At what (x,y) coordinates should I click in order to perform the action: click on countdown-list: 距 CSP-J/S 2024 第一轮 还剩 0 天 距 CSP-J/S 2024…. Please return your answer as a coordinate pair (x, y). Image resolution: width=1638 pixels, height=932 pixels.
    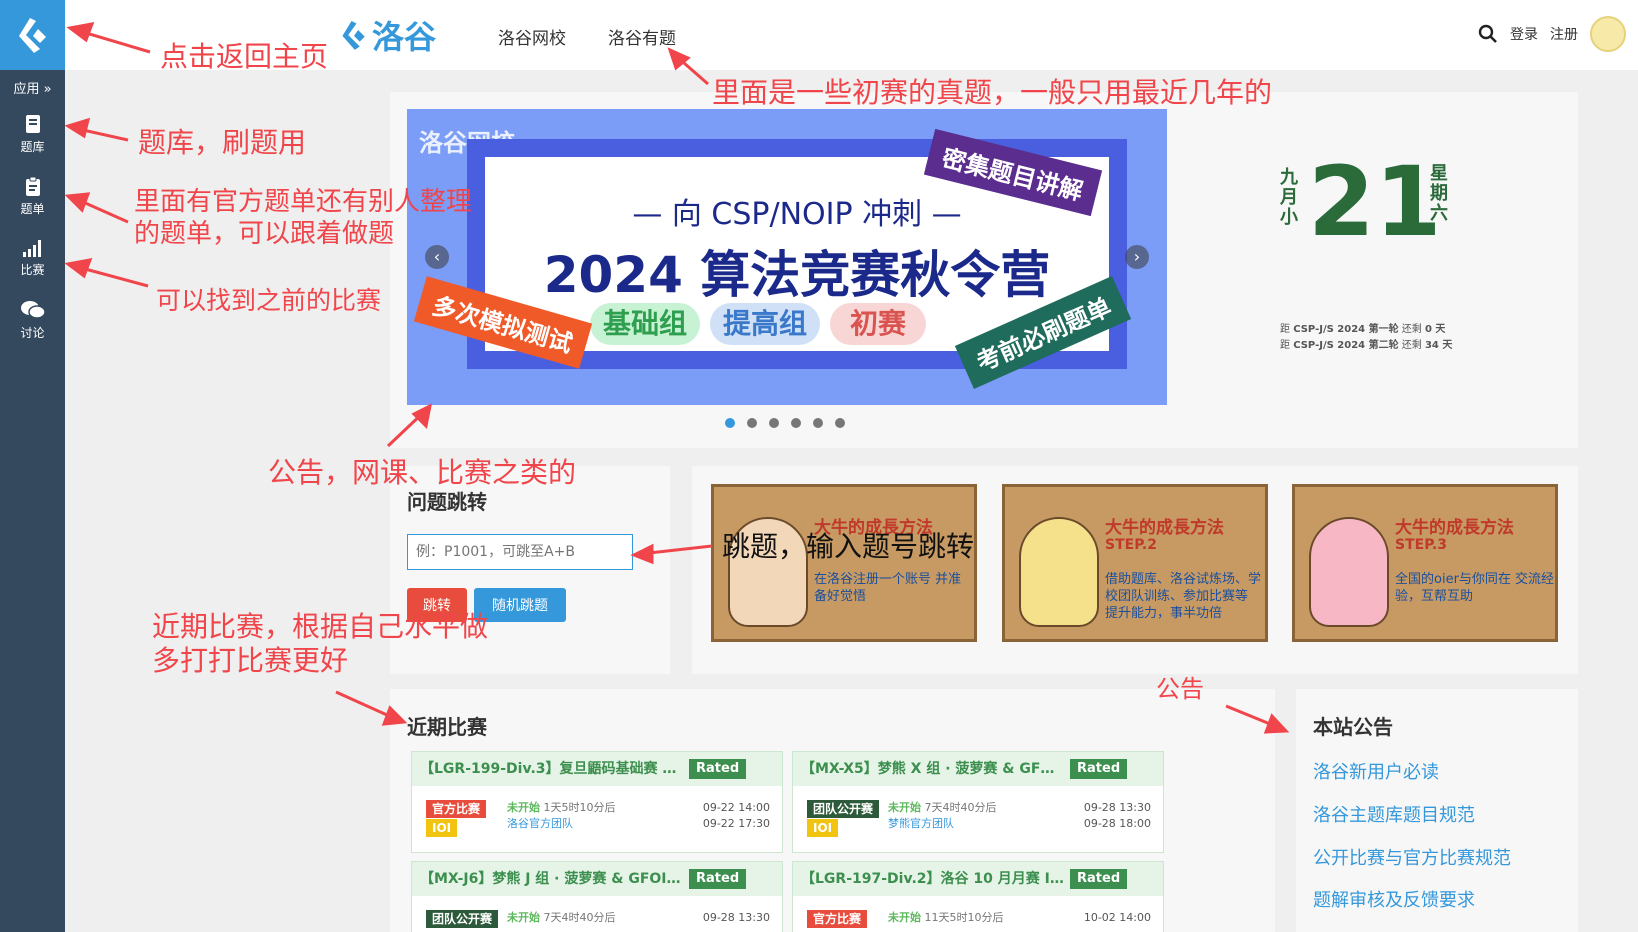
    Looking at the image, I should click on (1366, 338).